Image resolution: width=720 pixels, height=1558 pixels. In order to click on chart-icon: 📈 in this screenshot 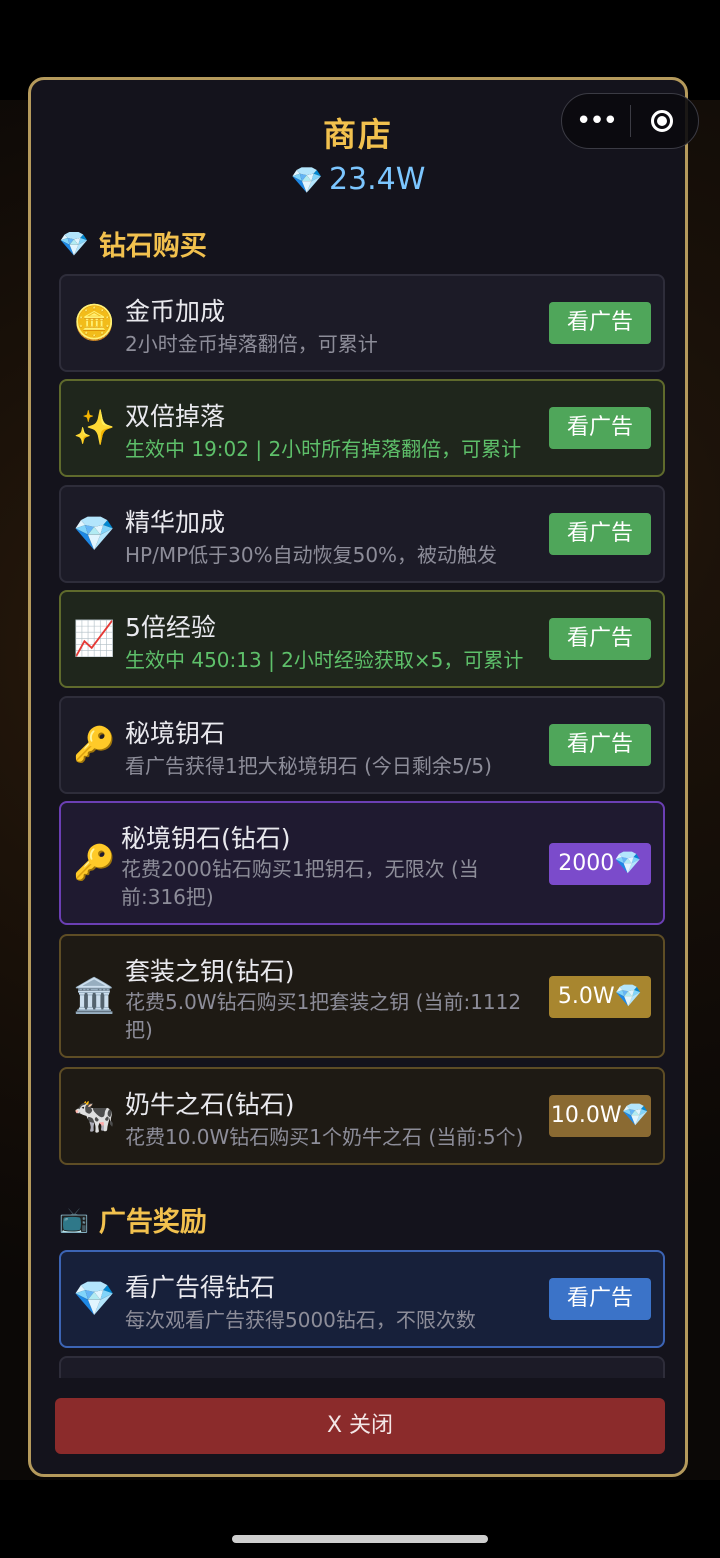, I will do `click(94, 639)`.